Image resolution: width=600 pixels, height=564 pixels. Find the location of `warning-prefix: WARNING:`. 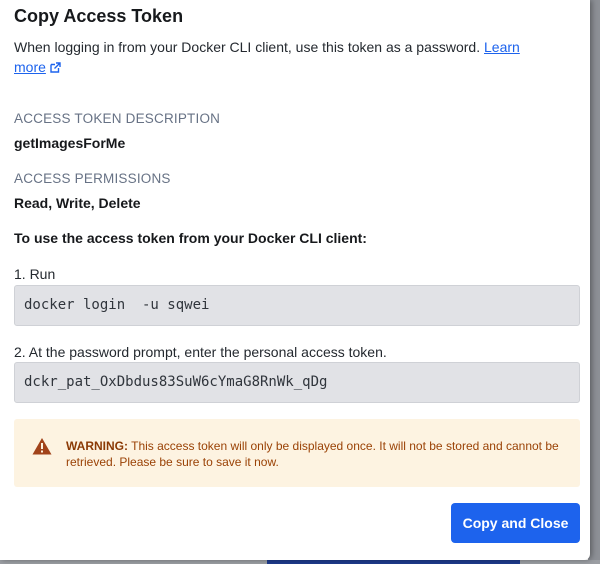

warning-prefix: WARNING: is located at coordinates (97, 446).